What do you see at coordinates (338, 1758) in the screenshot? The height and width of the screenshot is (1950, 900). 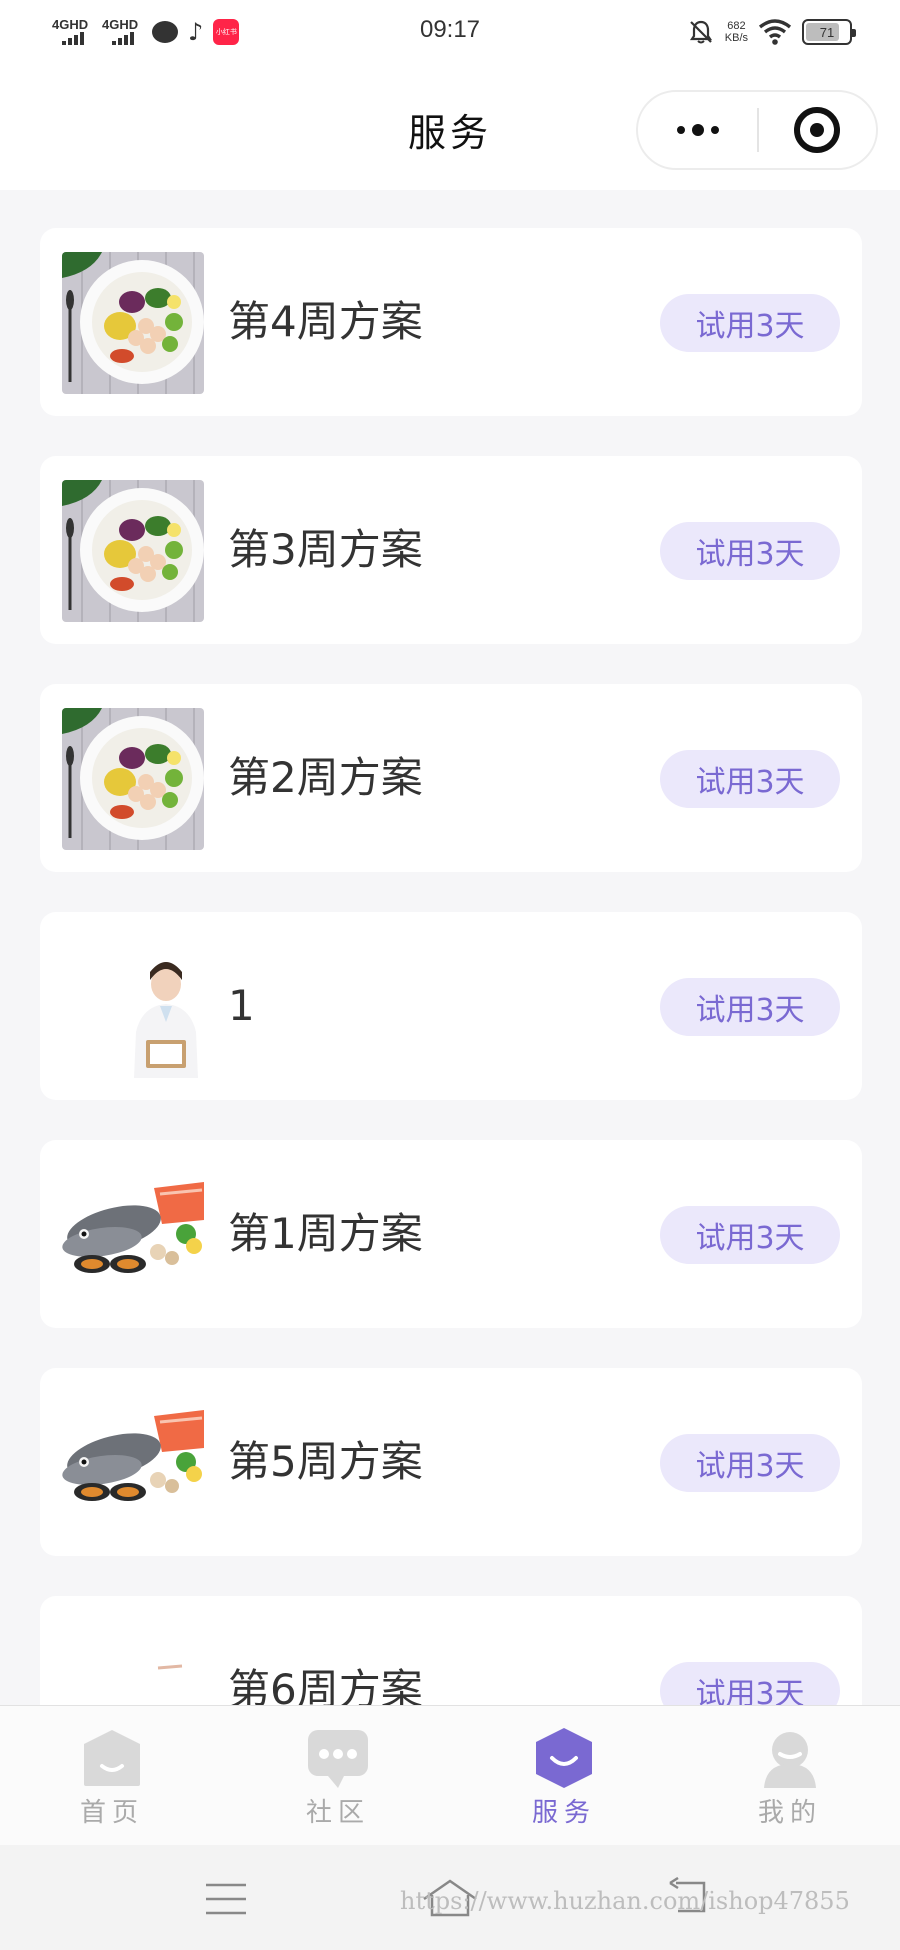 I see `chat-icon` at bounding box center [338, 1758].